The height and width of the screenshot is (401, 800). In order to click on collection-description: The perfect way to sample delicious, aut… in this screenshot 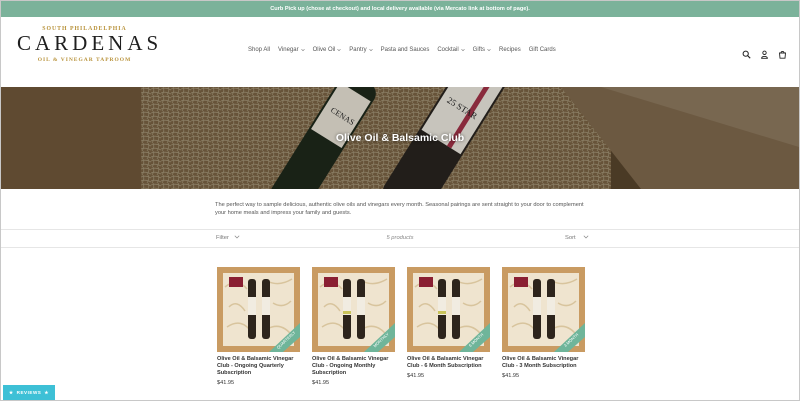, I will do `click(399, 209)`.